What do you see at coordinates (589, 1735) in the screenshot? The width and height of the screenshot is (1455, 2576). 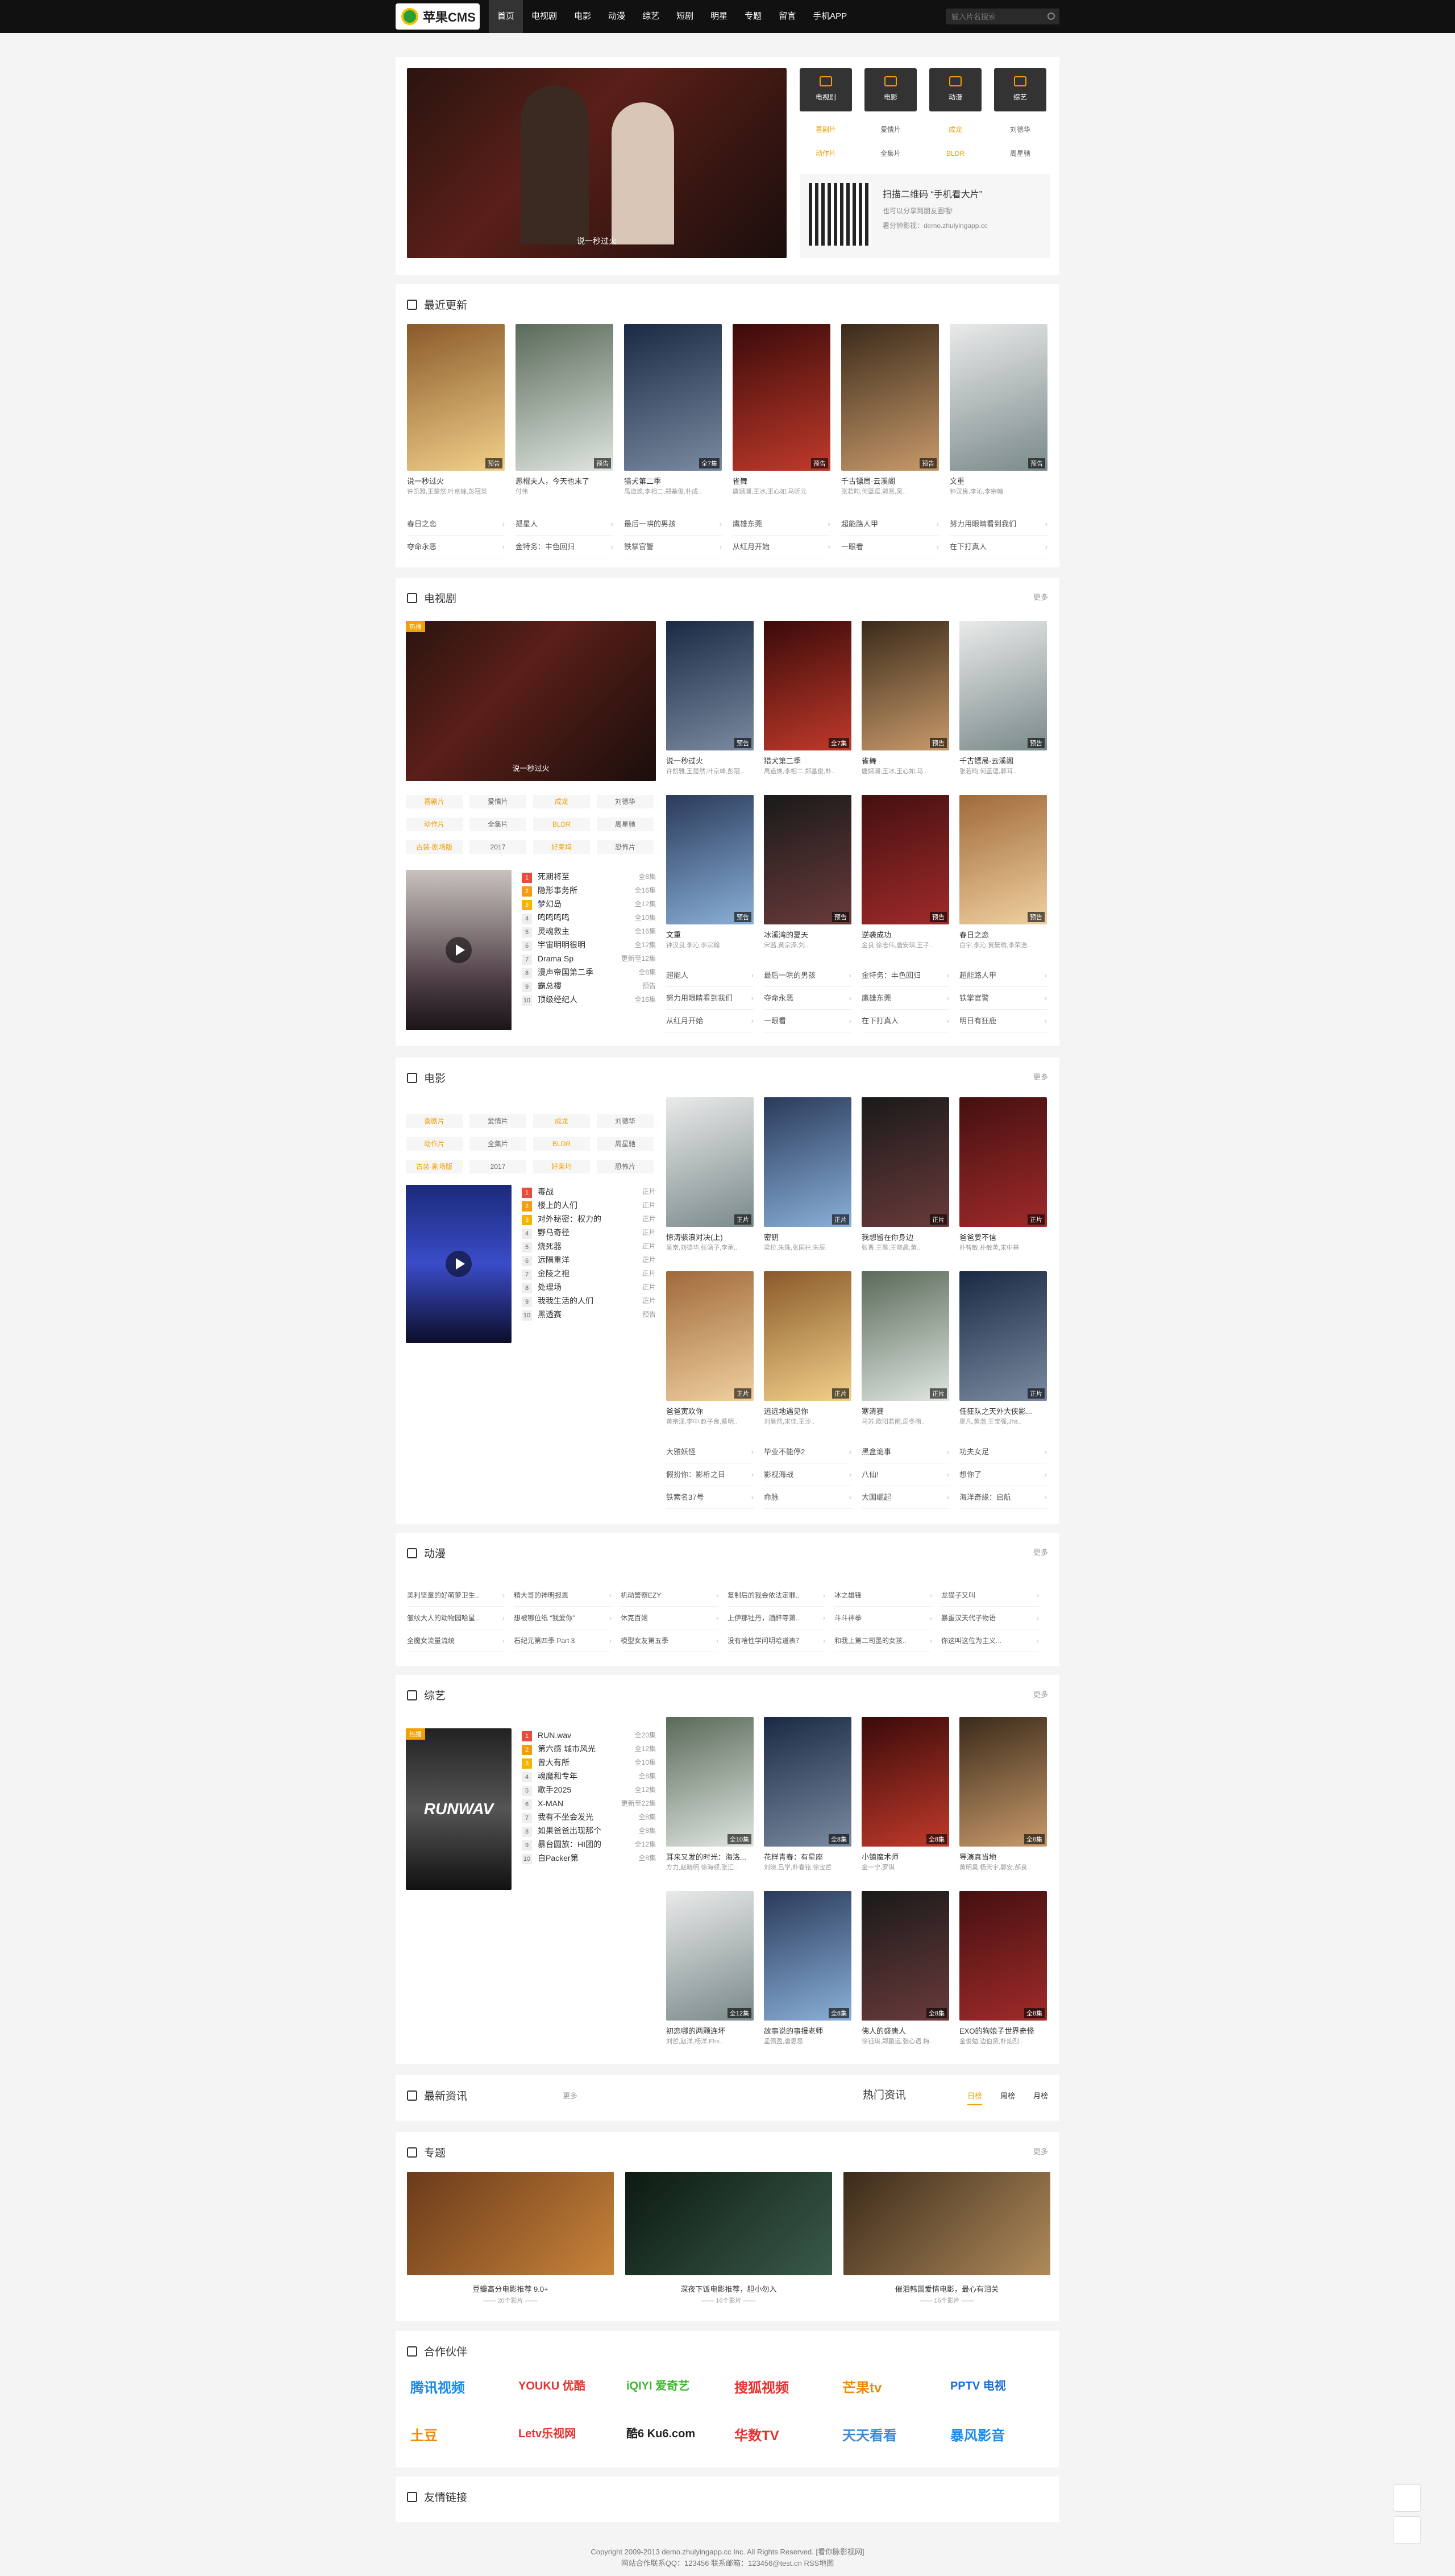 I see `rank-item: 1 RUN.wav 全20集` at bounding box center [589, 1735].